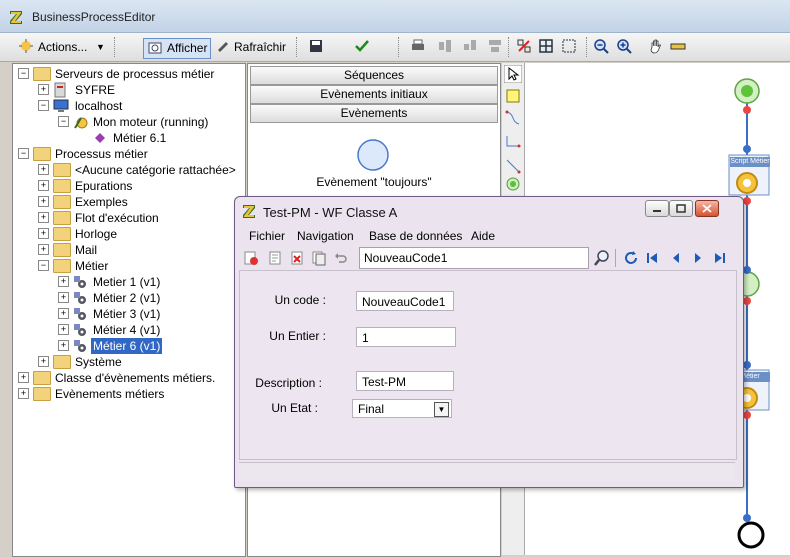  I want to click on tree-item-flot: Flot d'exécution, so click(117, 218).